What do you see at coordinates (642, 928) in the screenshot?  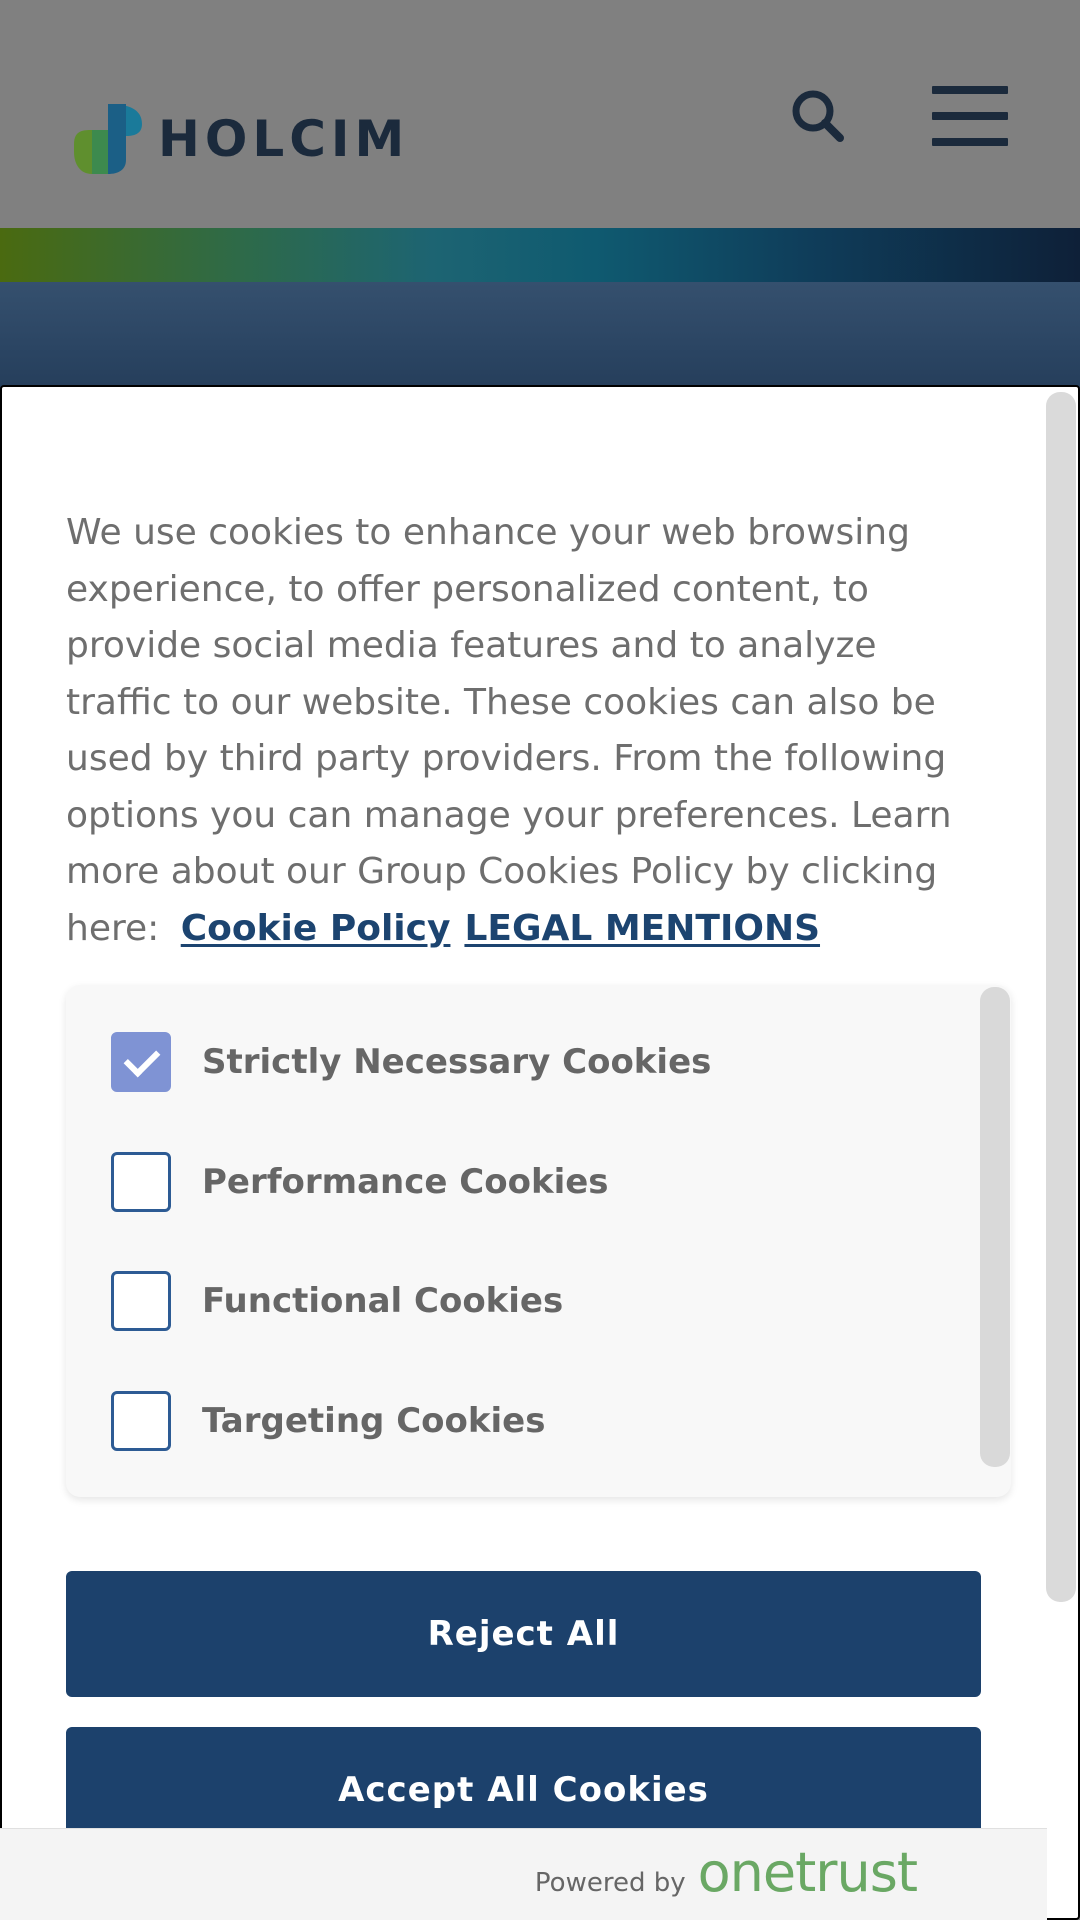 I see `legal-mentions-link: LEGAL MENTIONS` at bounding box center [642, 928].